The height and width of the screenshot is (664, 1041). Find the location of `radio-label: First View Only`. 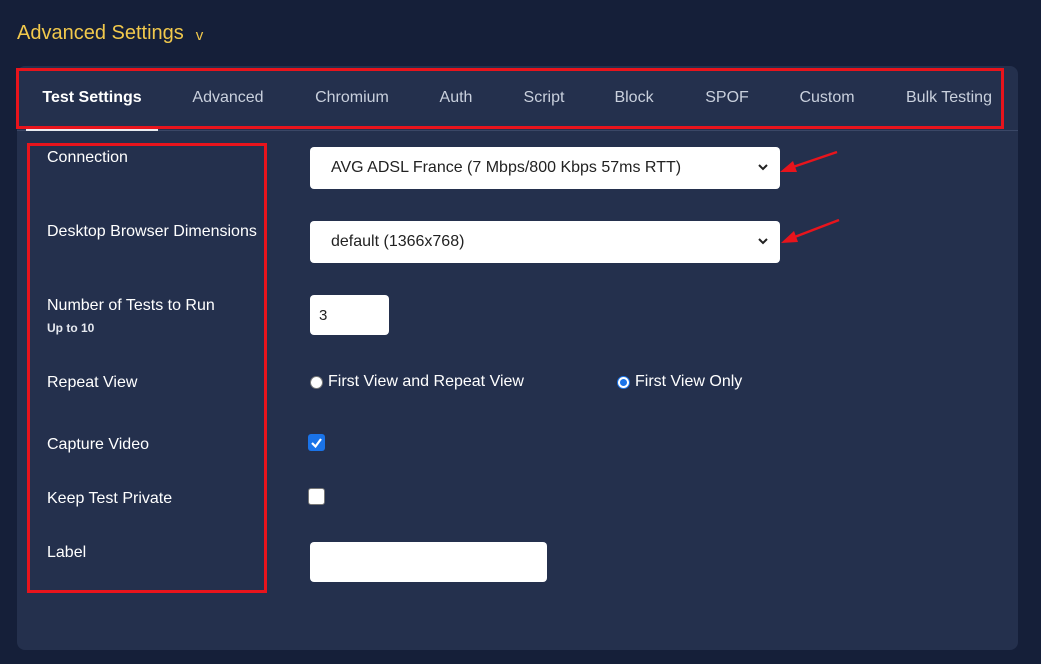

radio-label: First View Only is located at coordinates (689, 381).